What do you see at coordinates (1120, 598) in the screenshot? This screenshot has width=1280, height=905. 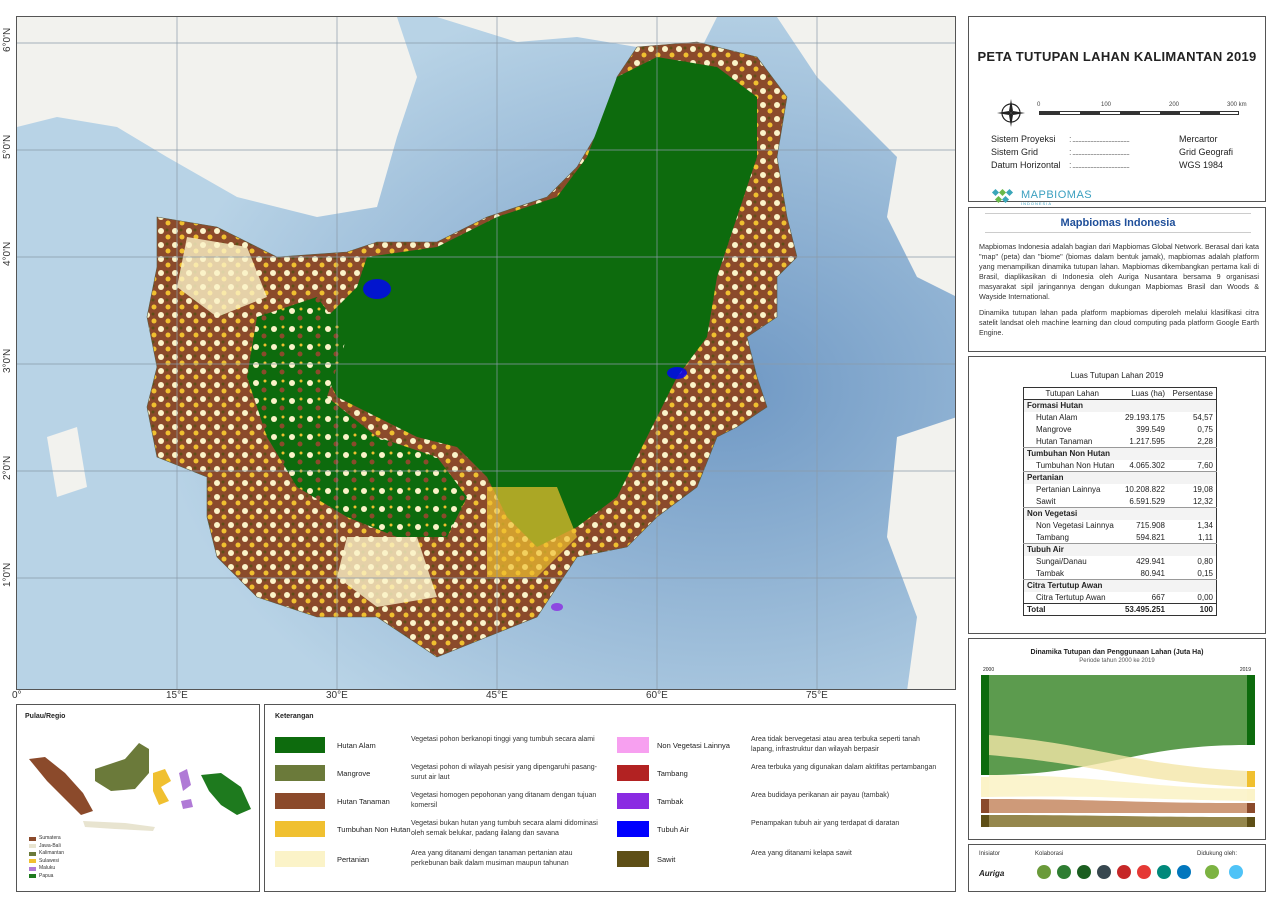 I see `table-row: Citra Tertutup Awan 667 0,00` at bounding box center [1120, 598].